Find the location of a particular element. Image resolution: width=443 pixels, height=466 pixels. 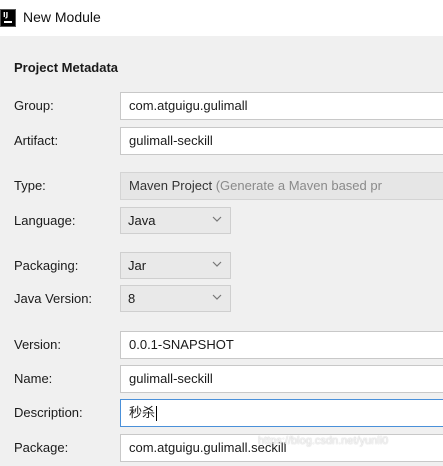

name-input: gulimall-seckill is located at coordinates (281, 379).